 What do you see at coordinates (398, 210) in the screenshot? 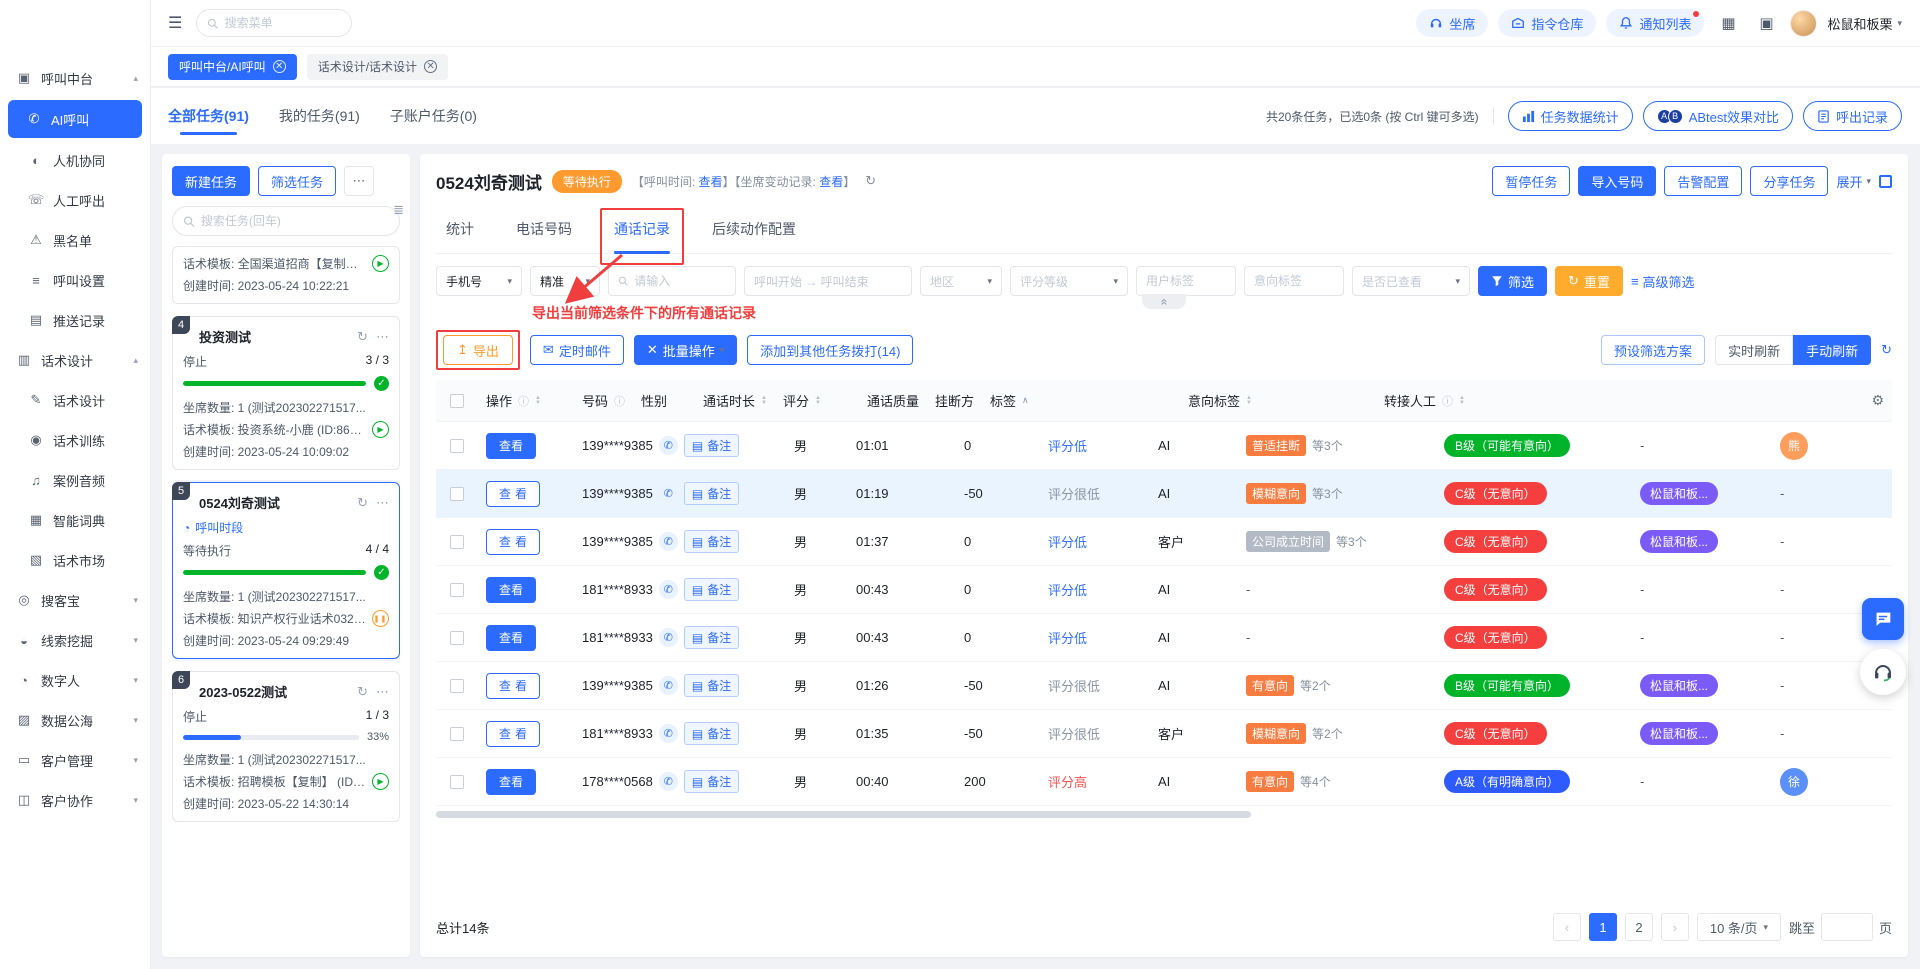
I see `task-list-collapse-icon: ≣` at bounding box center [398, 210].